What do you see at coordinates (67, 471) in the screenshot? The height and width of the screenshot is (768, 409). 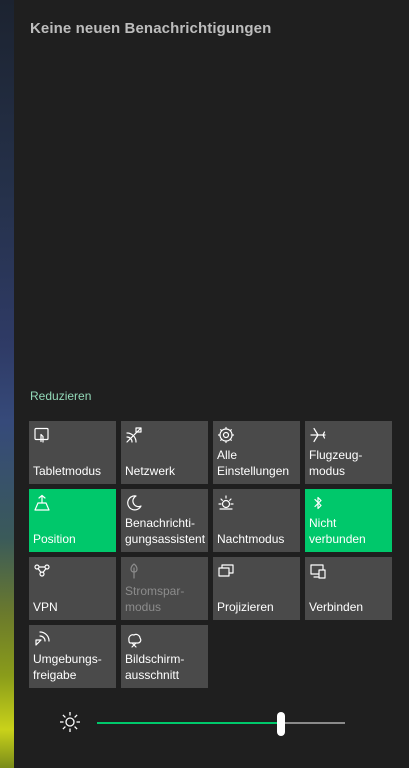 I see `quick-action-label: Tabletmodus` at bounding box center [67, 471].